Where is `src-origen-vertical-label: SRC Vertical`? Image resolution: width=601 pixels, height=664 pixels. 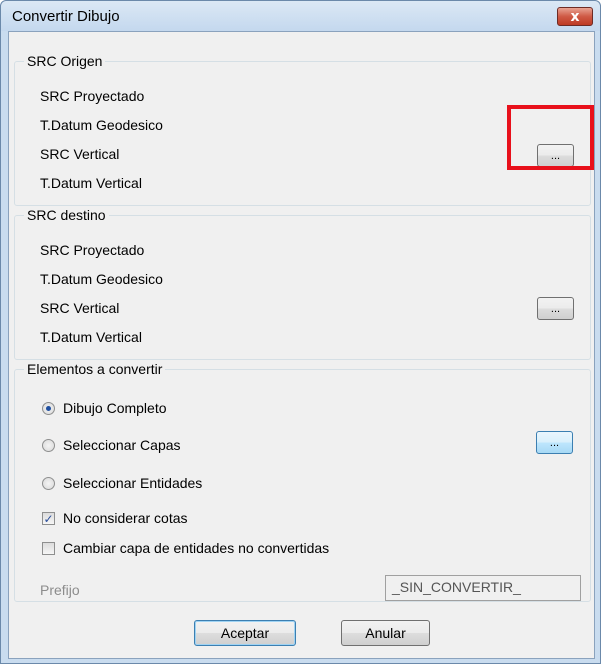 src-origen-vertical-label: SRC Vertical is located at coordinates (80, 154).